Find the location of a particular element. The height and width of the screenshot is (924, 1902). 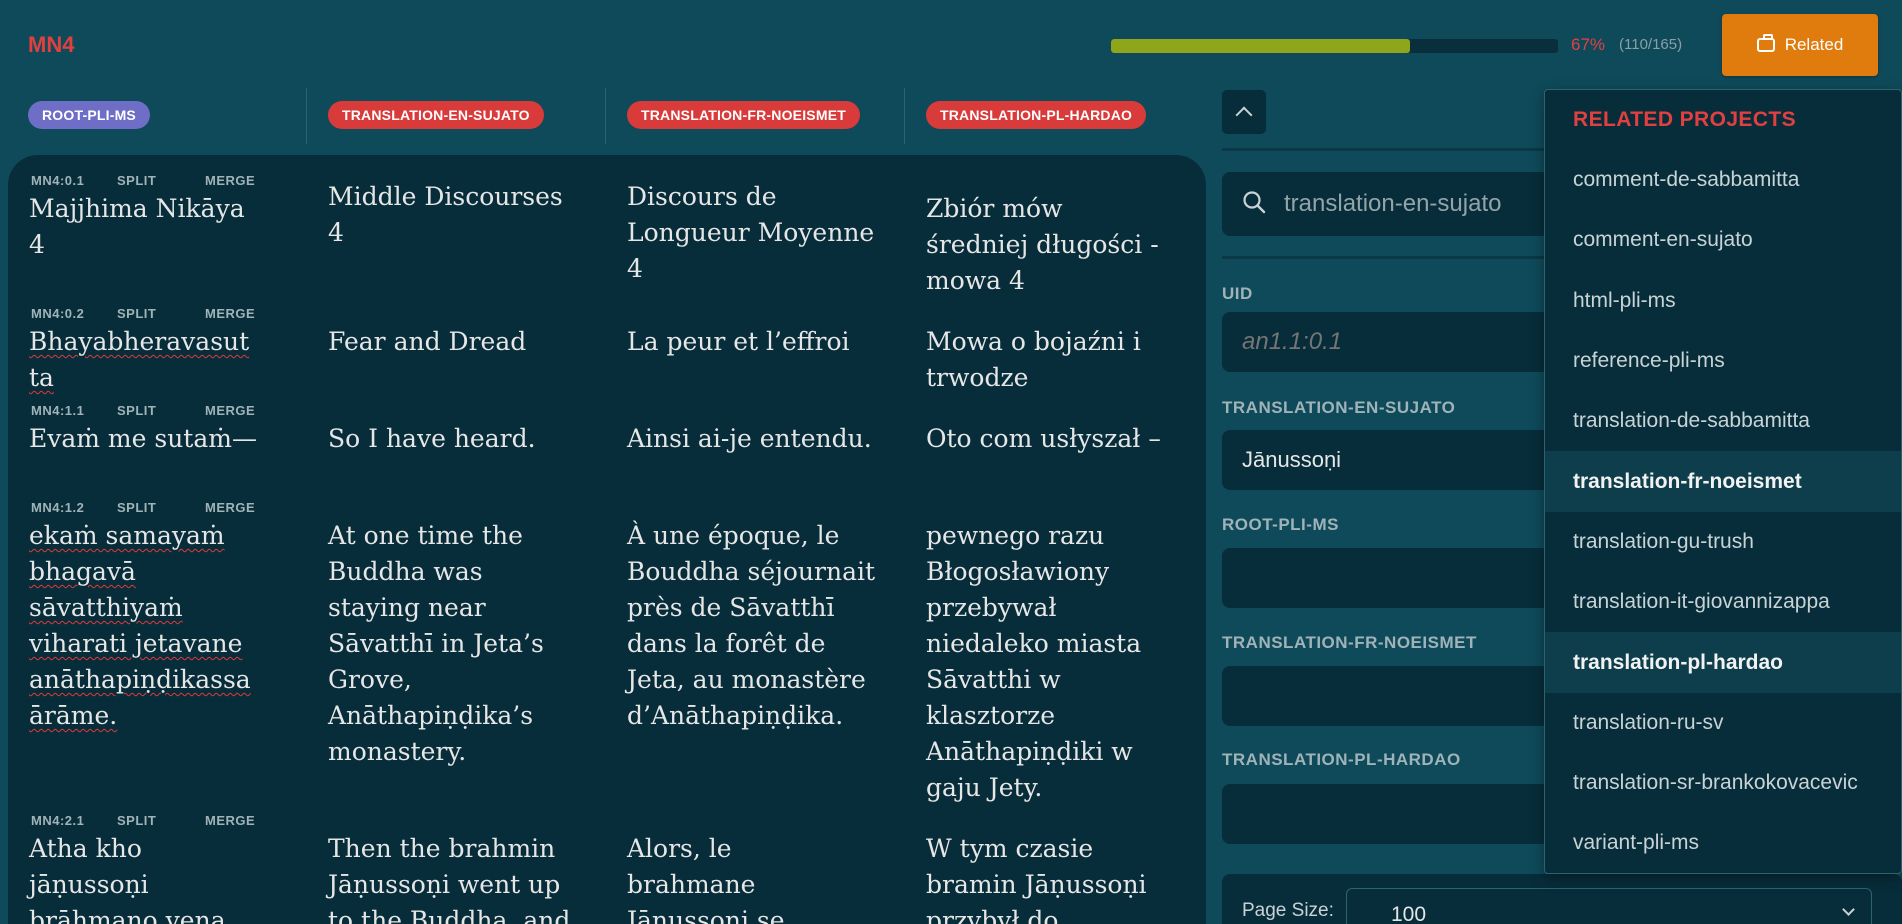

related-button: Related is located at coordinates (1800, 45).